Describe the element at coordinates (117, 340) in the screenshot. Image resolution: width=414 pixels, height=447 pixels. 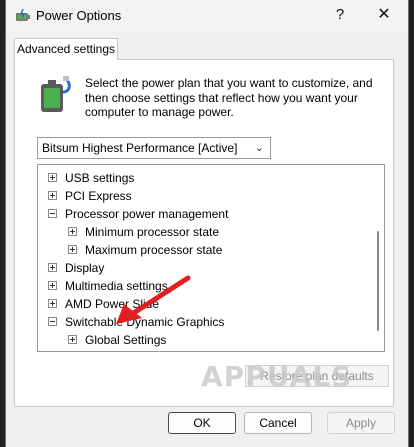
I see `tree-item-global-settings: Global Settings` at that location.